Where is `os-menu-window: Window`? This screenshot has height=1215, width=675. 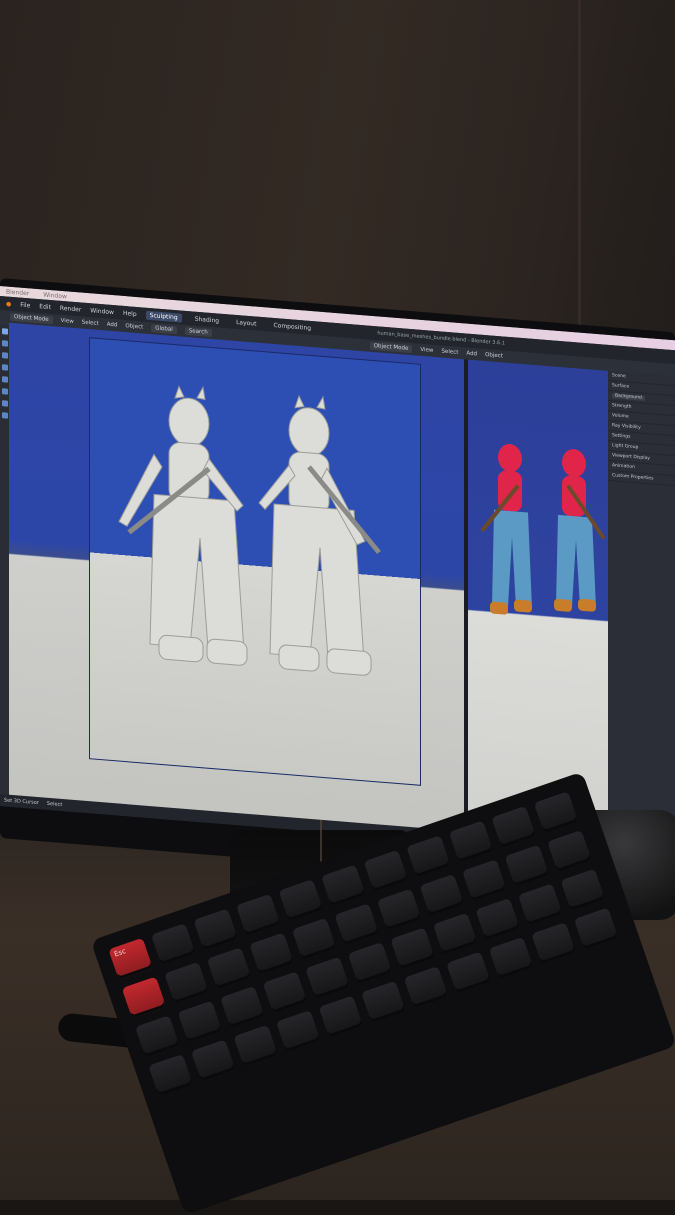
os-menu-window: Window is located at coordinates (55, 295).